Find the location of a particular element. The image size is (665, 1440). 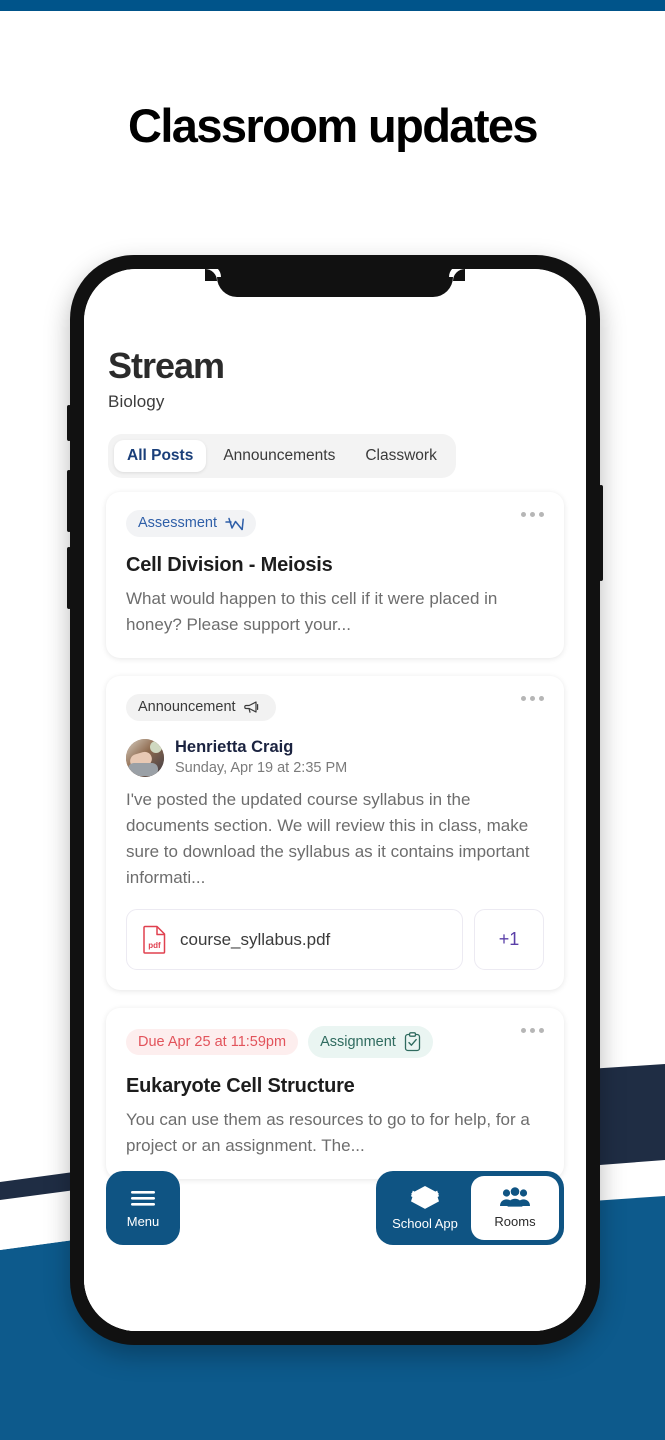

nav-label-school-app: School App is located at coordinates (425, 1223).